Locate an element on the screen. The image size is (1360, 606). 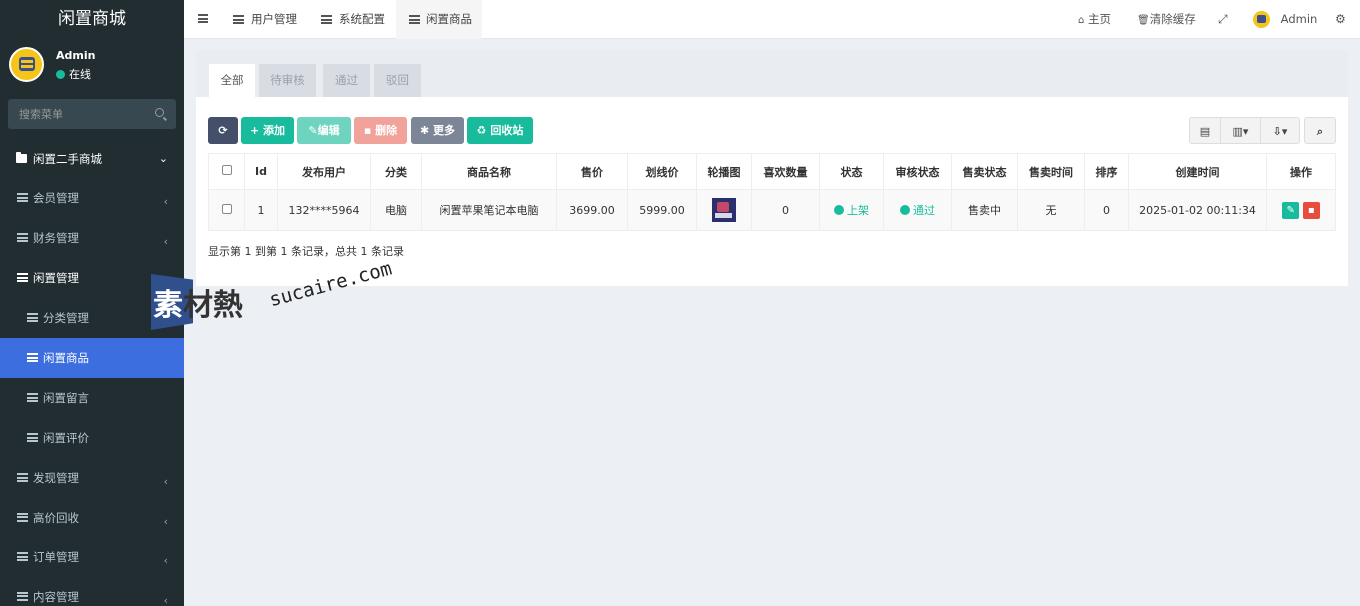
refresh-icon: ⟳ is located at coordinates (223, 130).